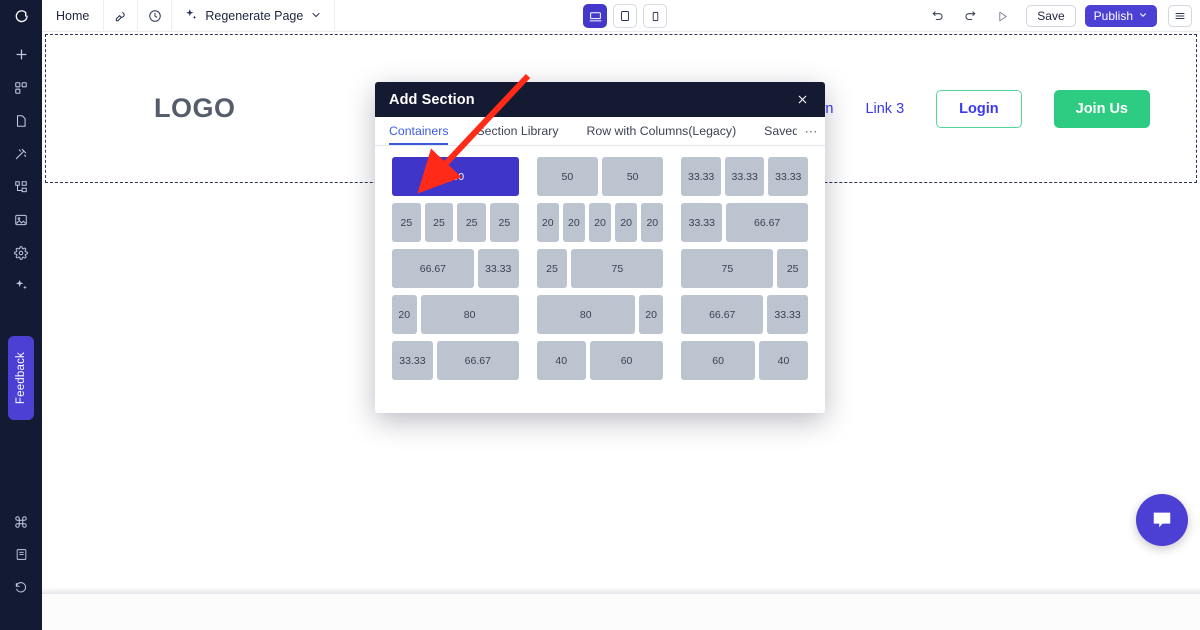 The width and height of the screenshot is (1200, 630). Describe the element at coordinates (802, 100) in the screenshot. I see `close-icon` at that location.